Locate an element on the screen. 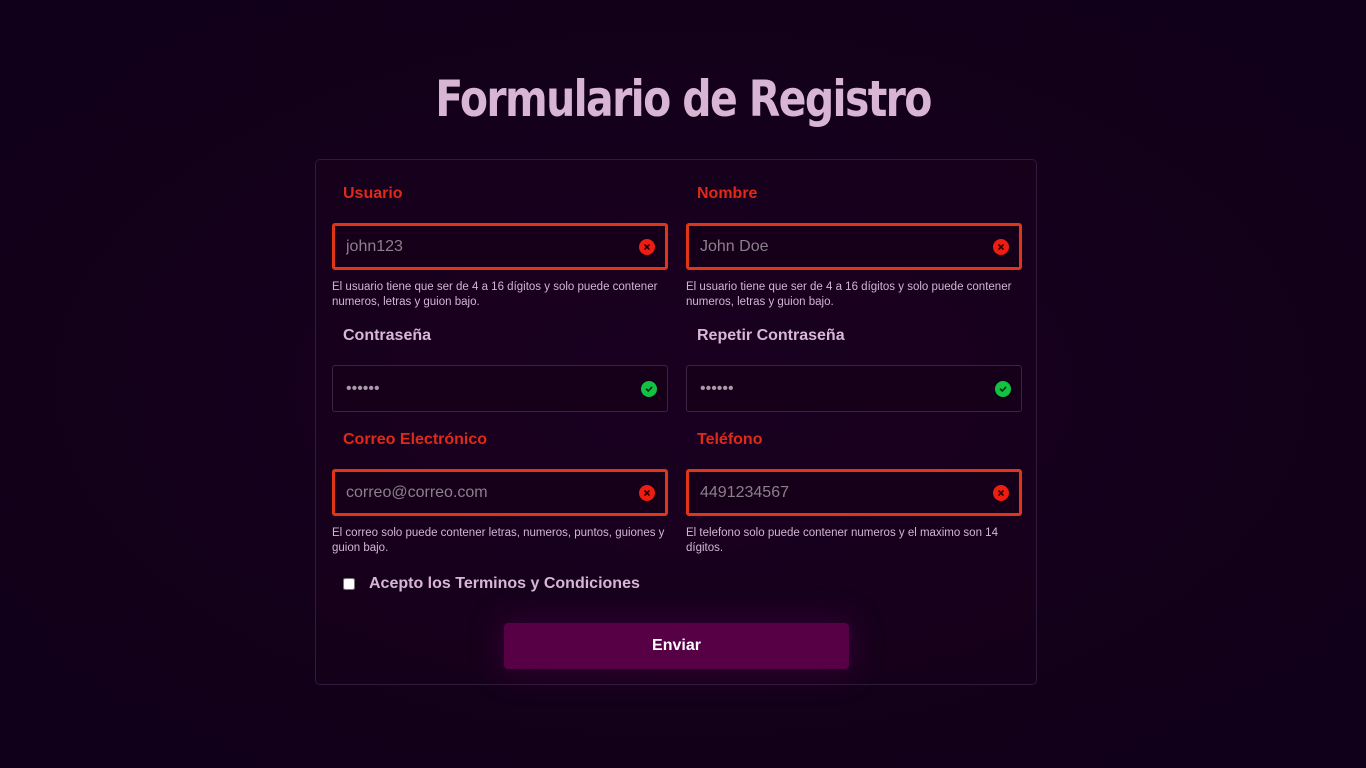 This screenshot has height=768, width=1366. correo-input is located at coordinates (500, 492).